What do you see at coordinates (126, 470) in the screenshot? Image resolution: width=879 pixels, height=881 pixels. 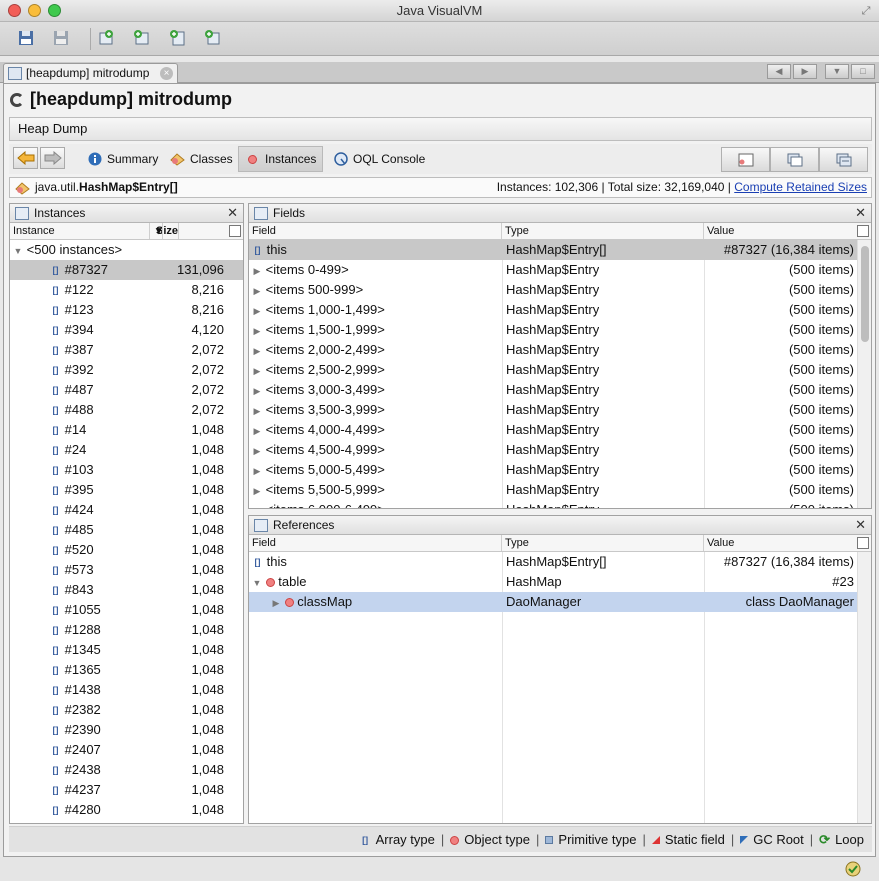 I see `instance-row: [] #103 1,048` at bounding box center [126, 470].